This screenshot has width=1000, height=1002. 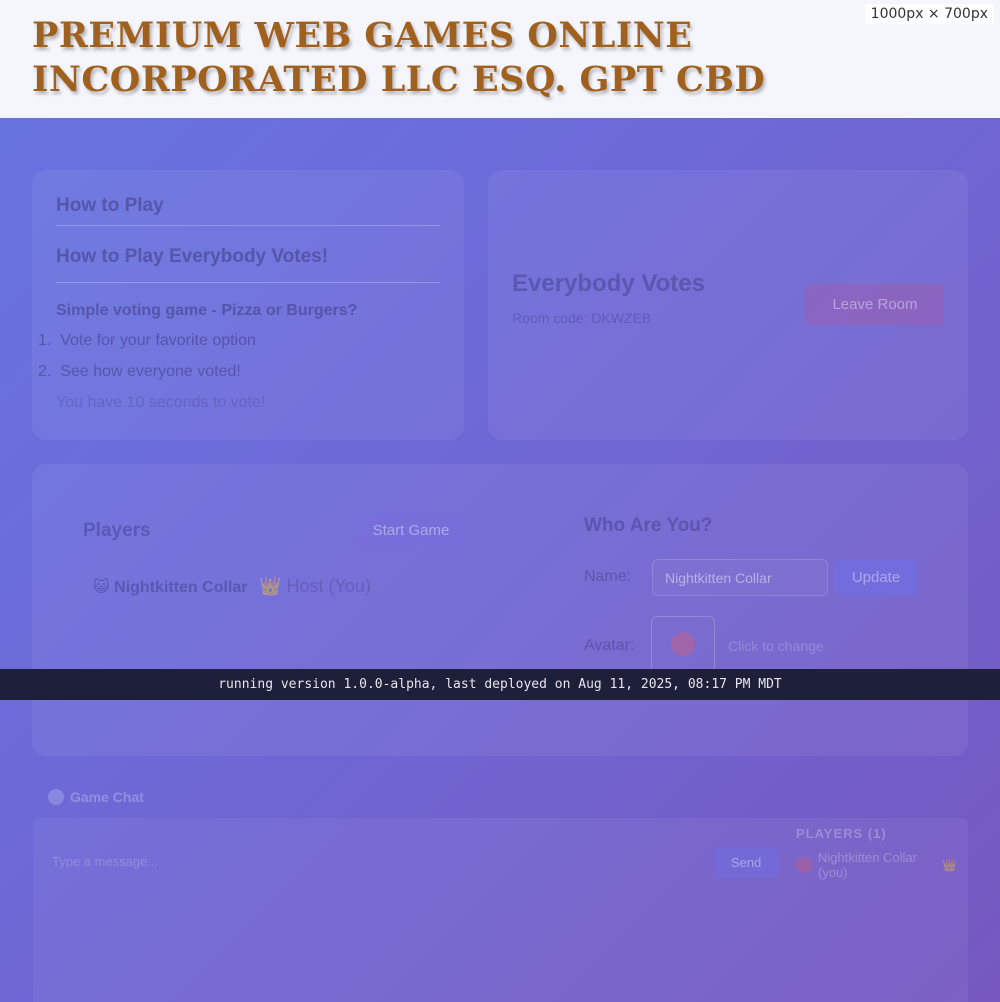 I want to click on how-to-play-step-1: 1. Vote for your favorite option, so click(x=147, y=340).